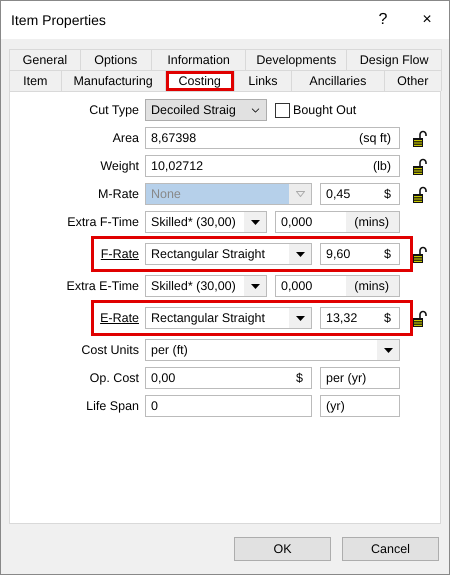  I want to click on input-field: 9,60 $, so click(360, 254).